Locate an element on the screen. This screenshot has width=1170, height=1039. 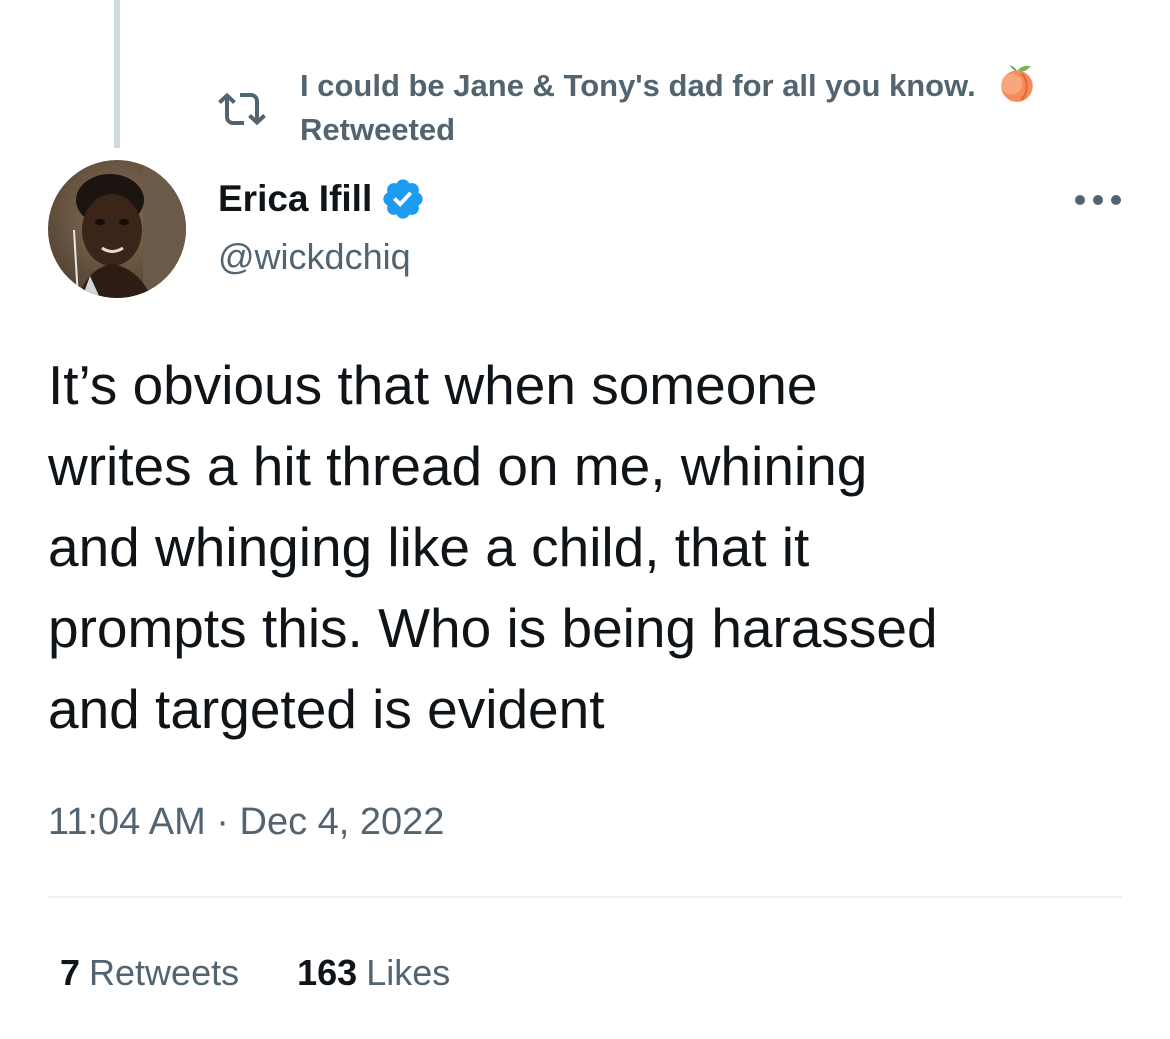
likes-label: Likes is located at coordinates (408, 972).